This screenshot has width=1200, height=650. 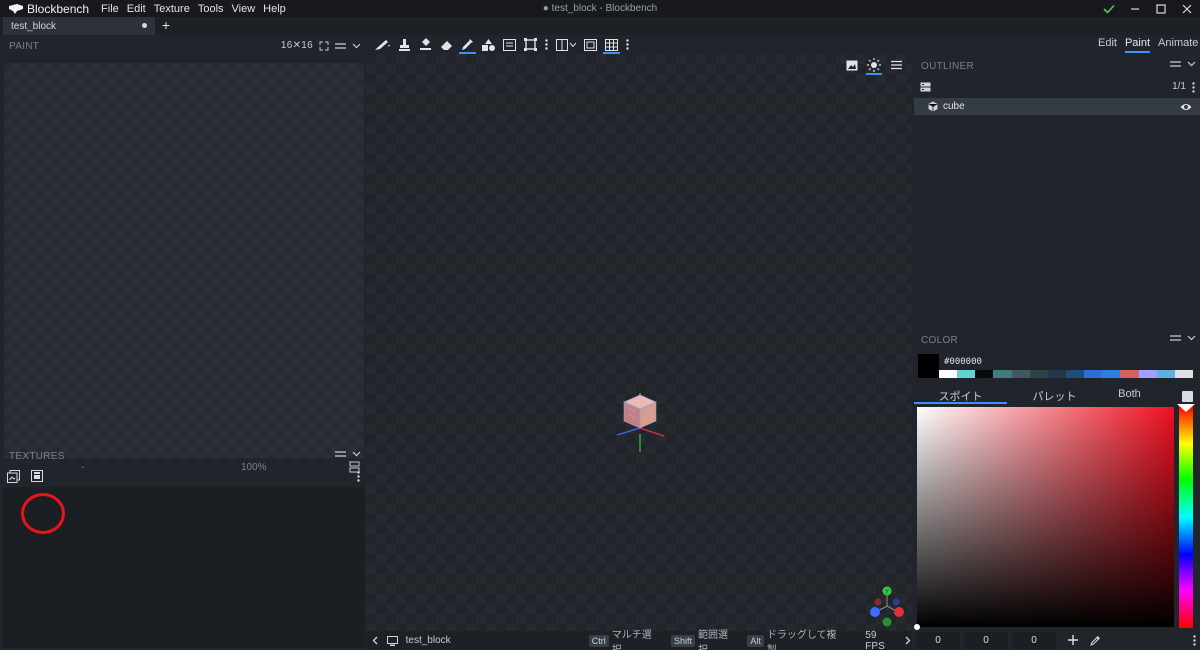 What do you see at coordinates (1187, 8) in the screenshot?
I see `close-button` at bounding box center [1187, 8].